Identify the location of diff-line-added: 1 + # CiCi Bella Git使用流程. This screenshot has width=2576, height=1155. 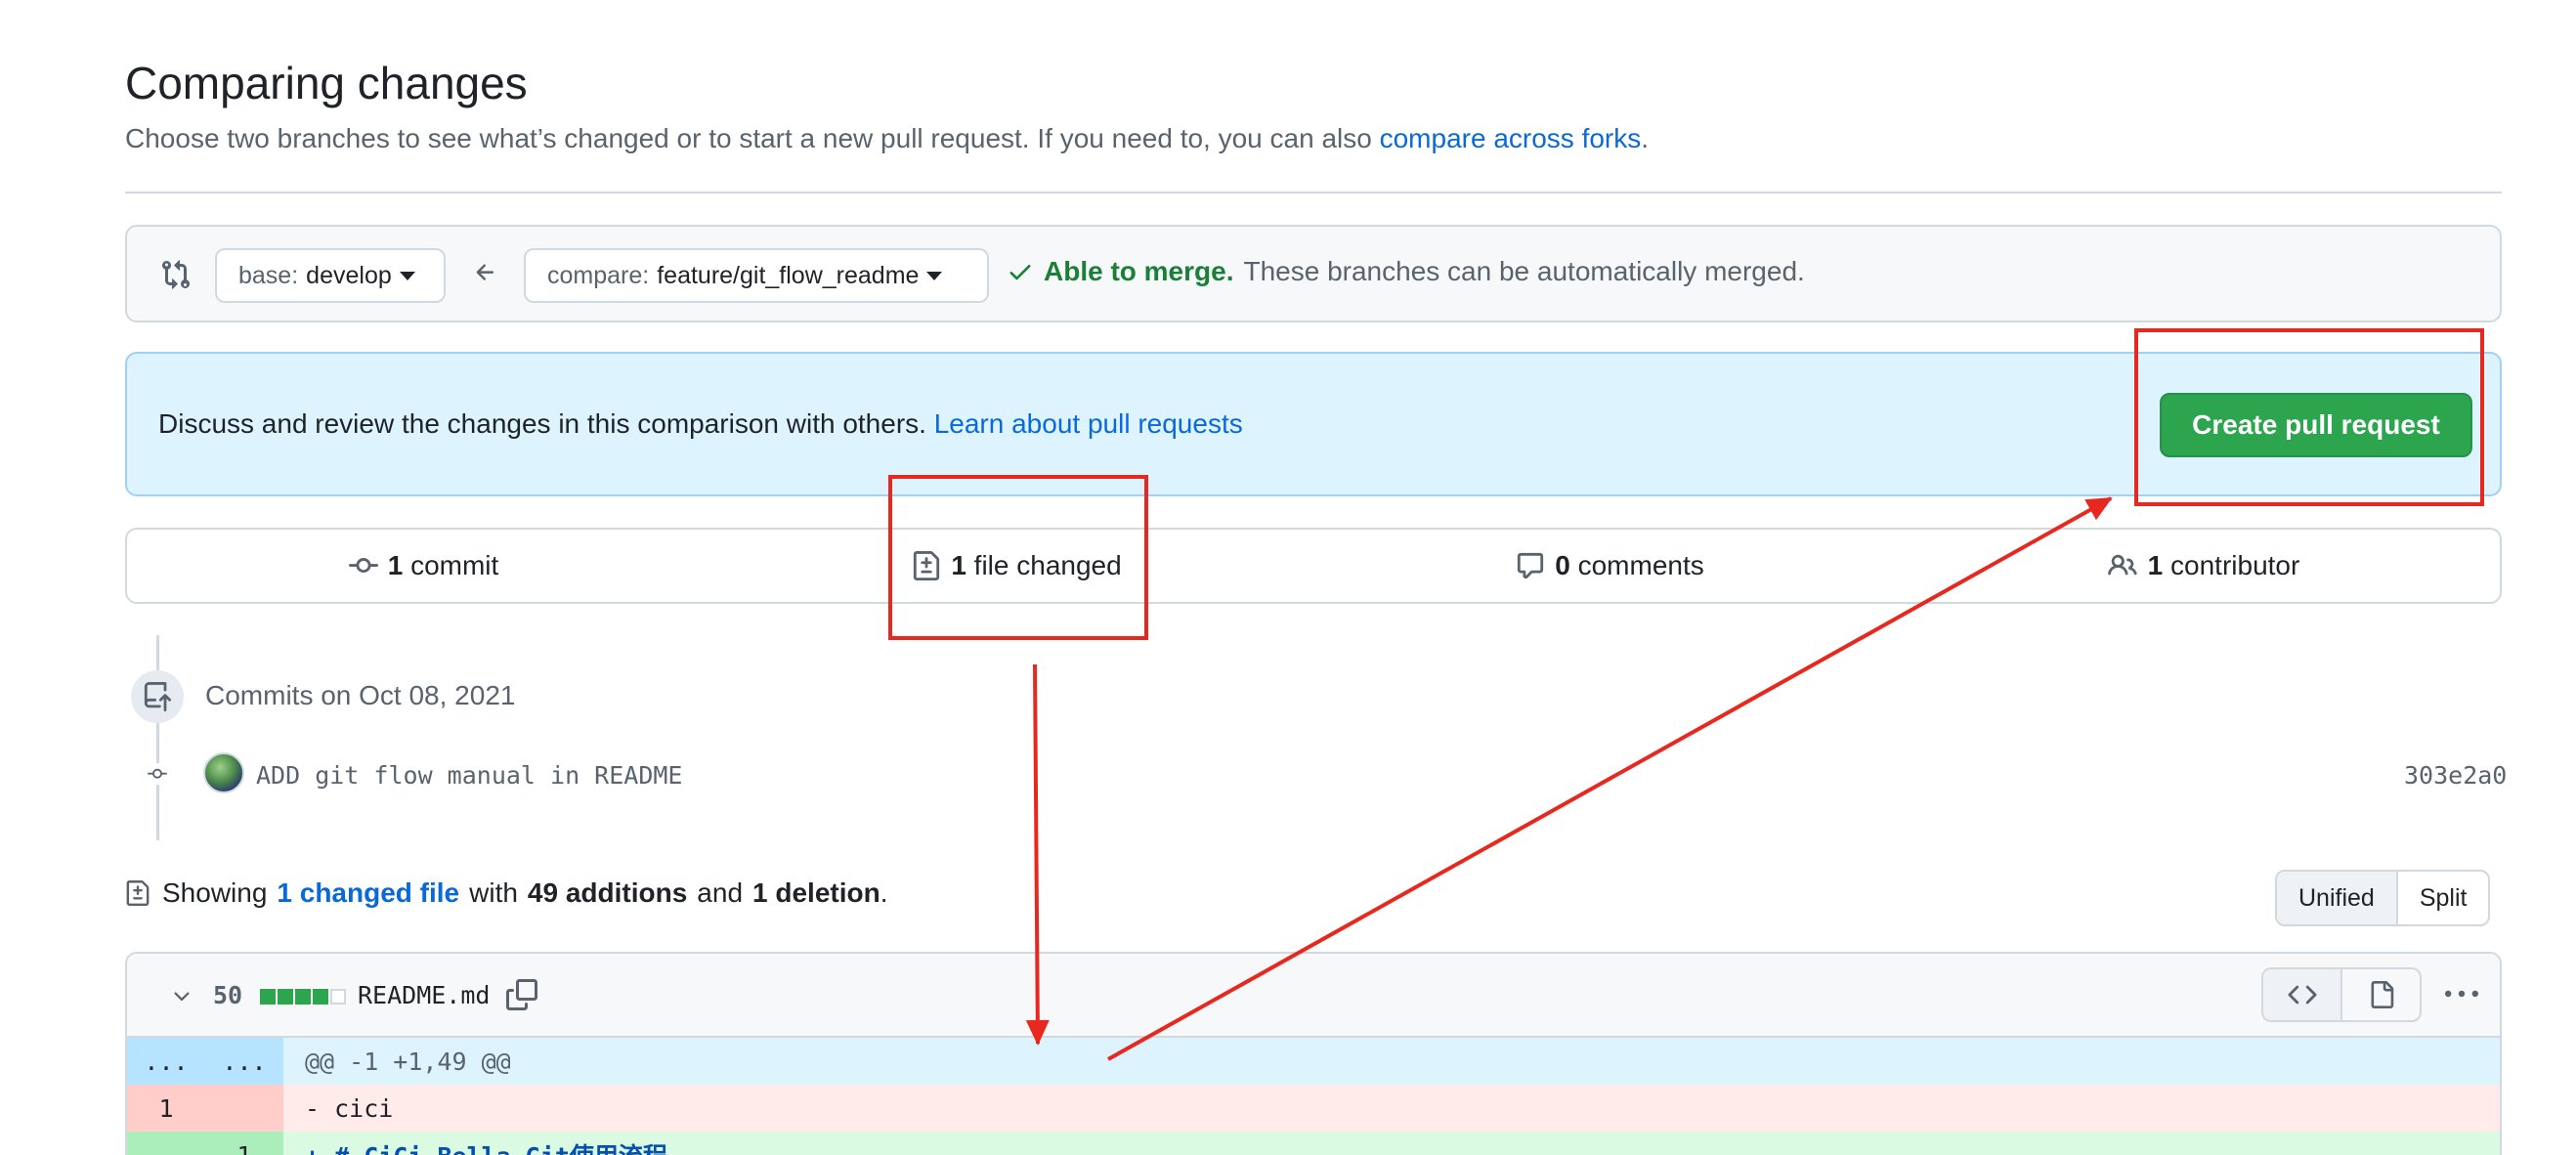
(1314, 1143).